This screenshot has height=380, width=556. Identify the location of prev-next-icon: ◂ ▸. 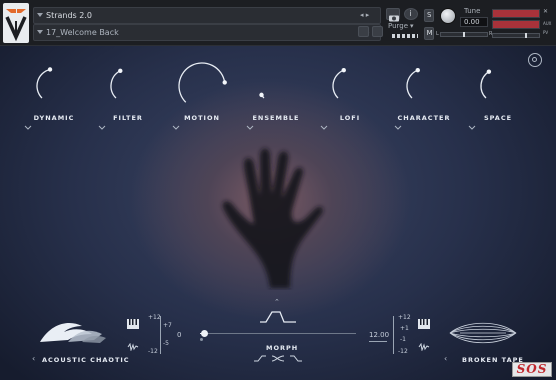
(364, 15).